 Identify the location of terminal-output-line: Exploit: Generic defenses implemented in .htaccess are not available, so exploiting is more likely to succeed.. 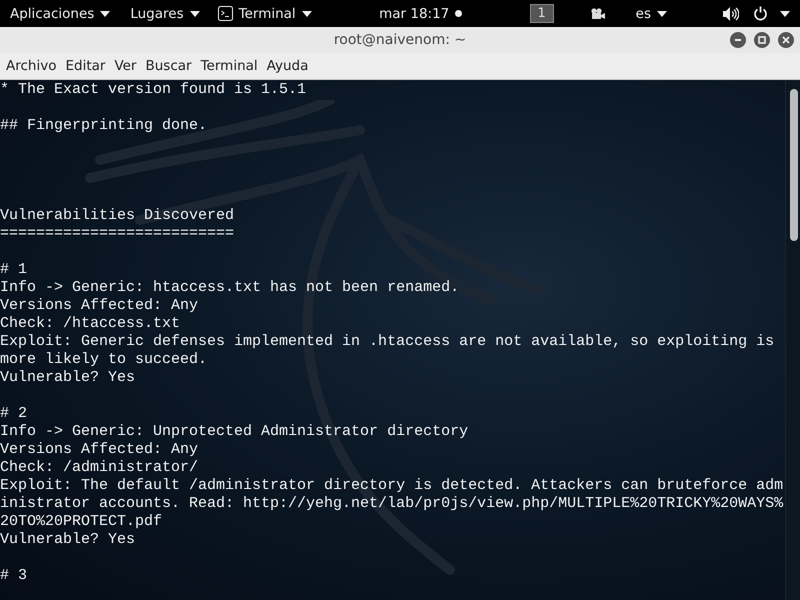
(388, 351).